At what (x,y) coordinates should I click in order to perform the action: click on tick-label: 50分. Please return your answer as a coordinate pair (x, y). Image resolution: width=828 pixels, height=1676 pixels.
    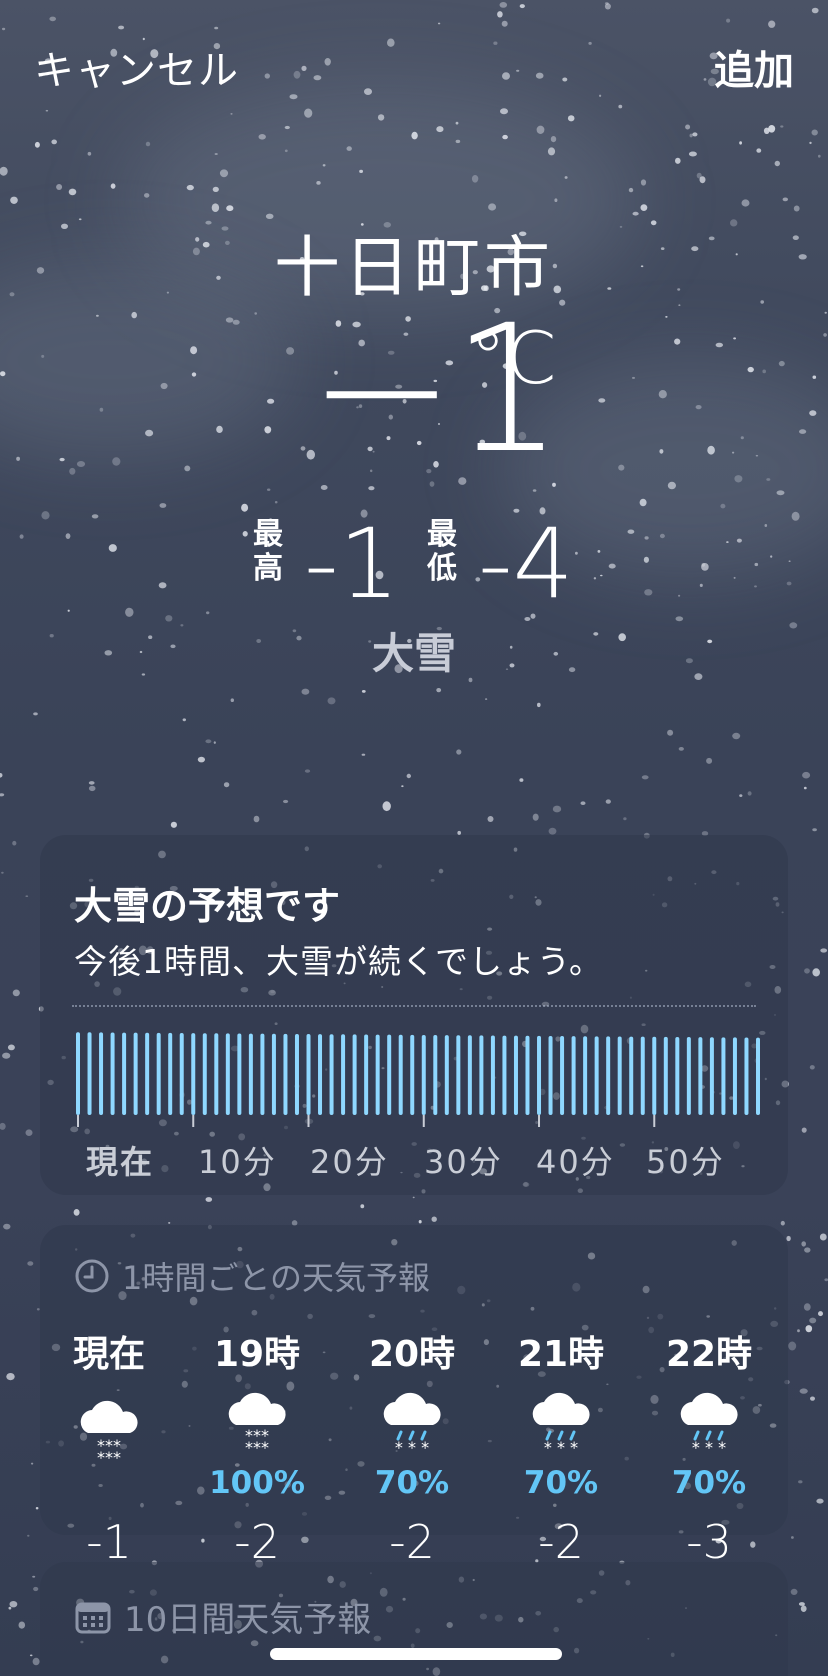
    Looking at the image, I should click on (685, 1162).